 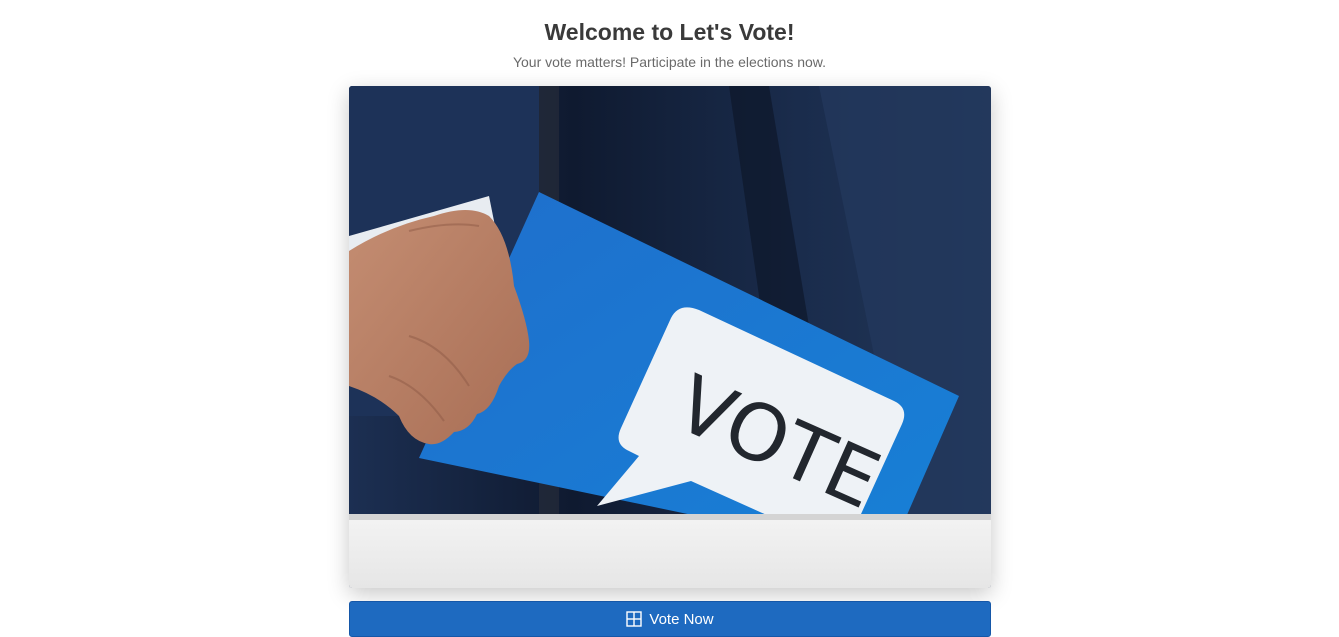 I want to click on vote-now-button: Vote Now, so click(x=670, y=619).